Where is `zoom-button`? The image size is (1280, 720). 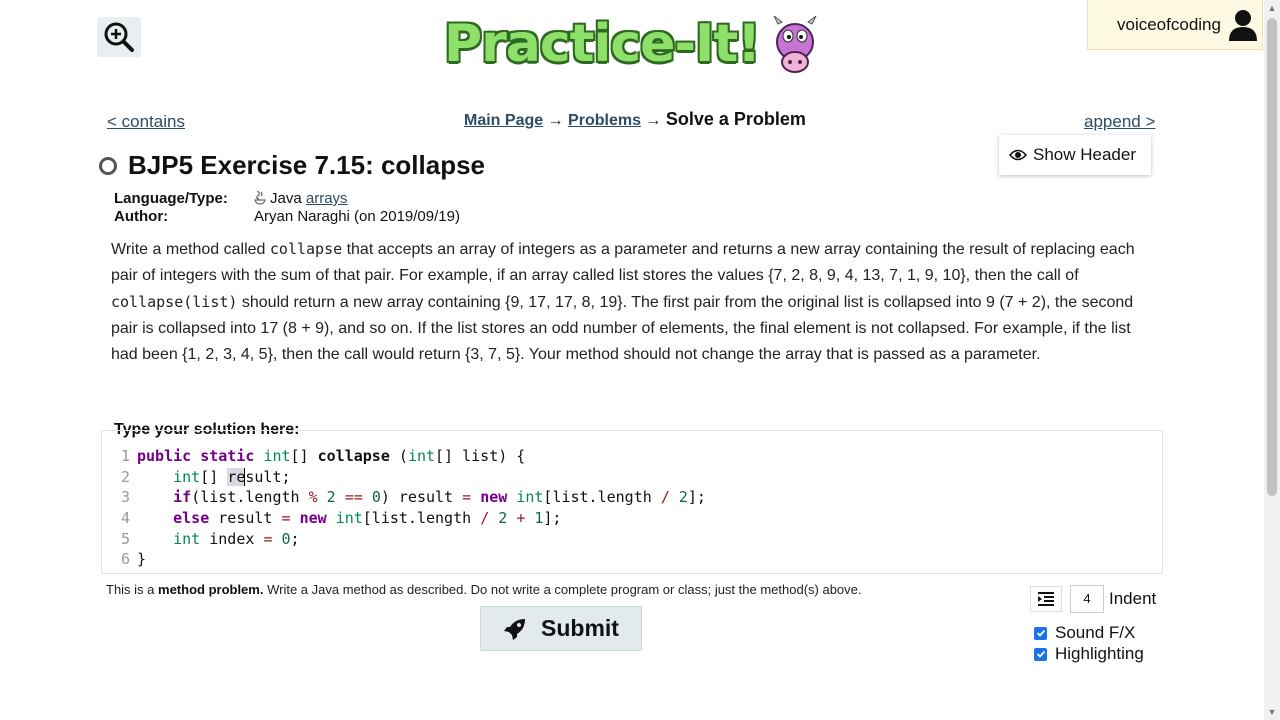
zoom-button is located at coordinates (119, 37).